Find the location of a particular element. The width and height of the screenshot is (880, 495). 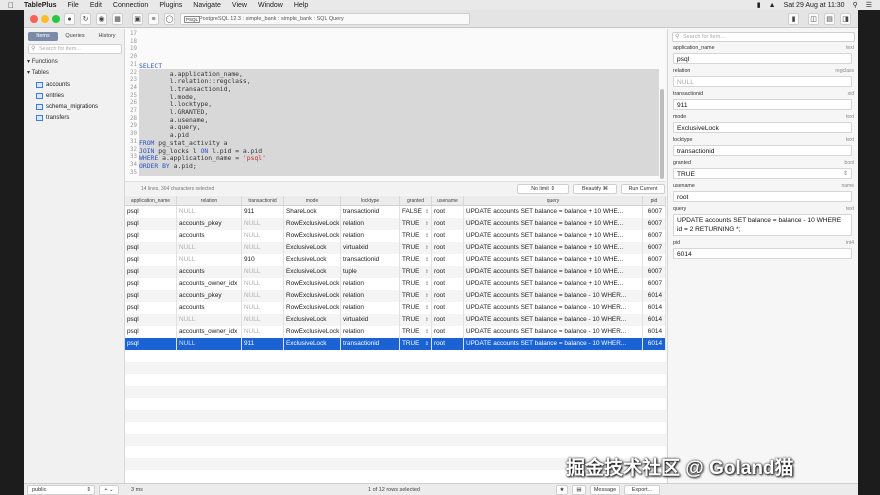

field-value-mode: ExclusiveLock is located at coordinates (762, 127).